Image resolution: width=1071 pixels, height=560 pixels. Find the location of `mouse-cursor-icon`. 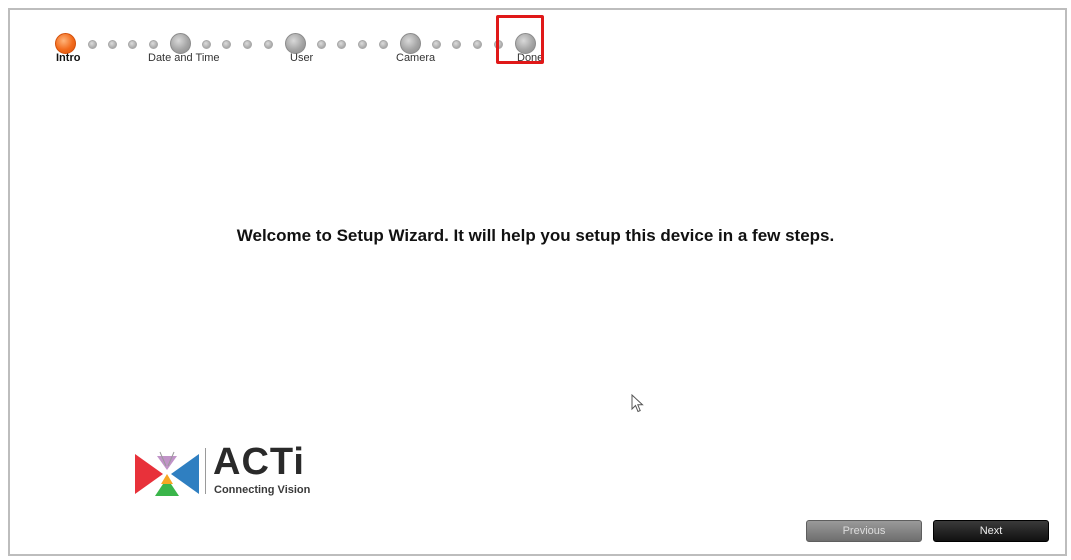

mouse-cursor-icon is located at coordinates (638, 406).